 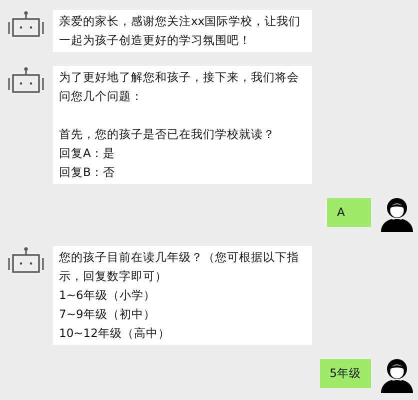 I want to click on message-text: A, so click(x=341, y=212).